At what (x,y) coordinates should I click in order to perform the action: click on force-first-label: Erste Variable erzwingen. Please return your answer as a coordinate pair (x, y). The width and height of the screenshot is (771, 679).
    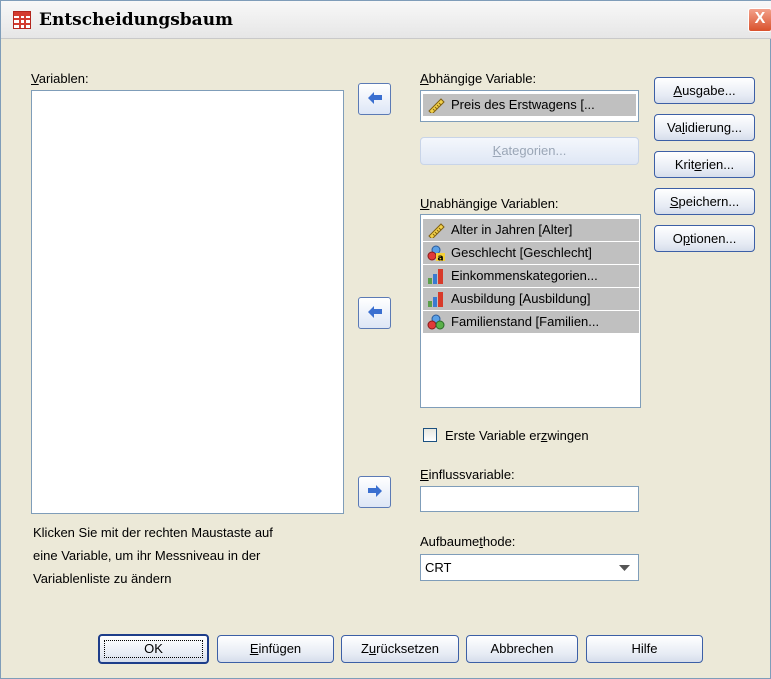
    Looking at the image, I should click on (517, 435).